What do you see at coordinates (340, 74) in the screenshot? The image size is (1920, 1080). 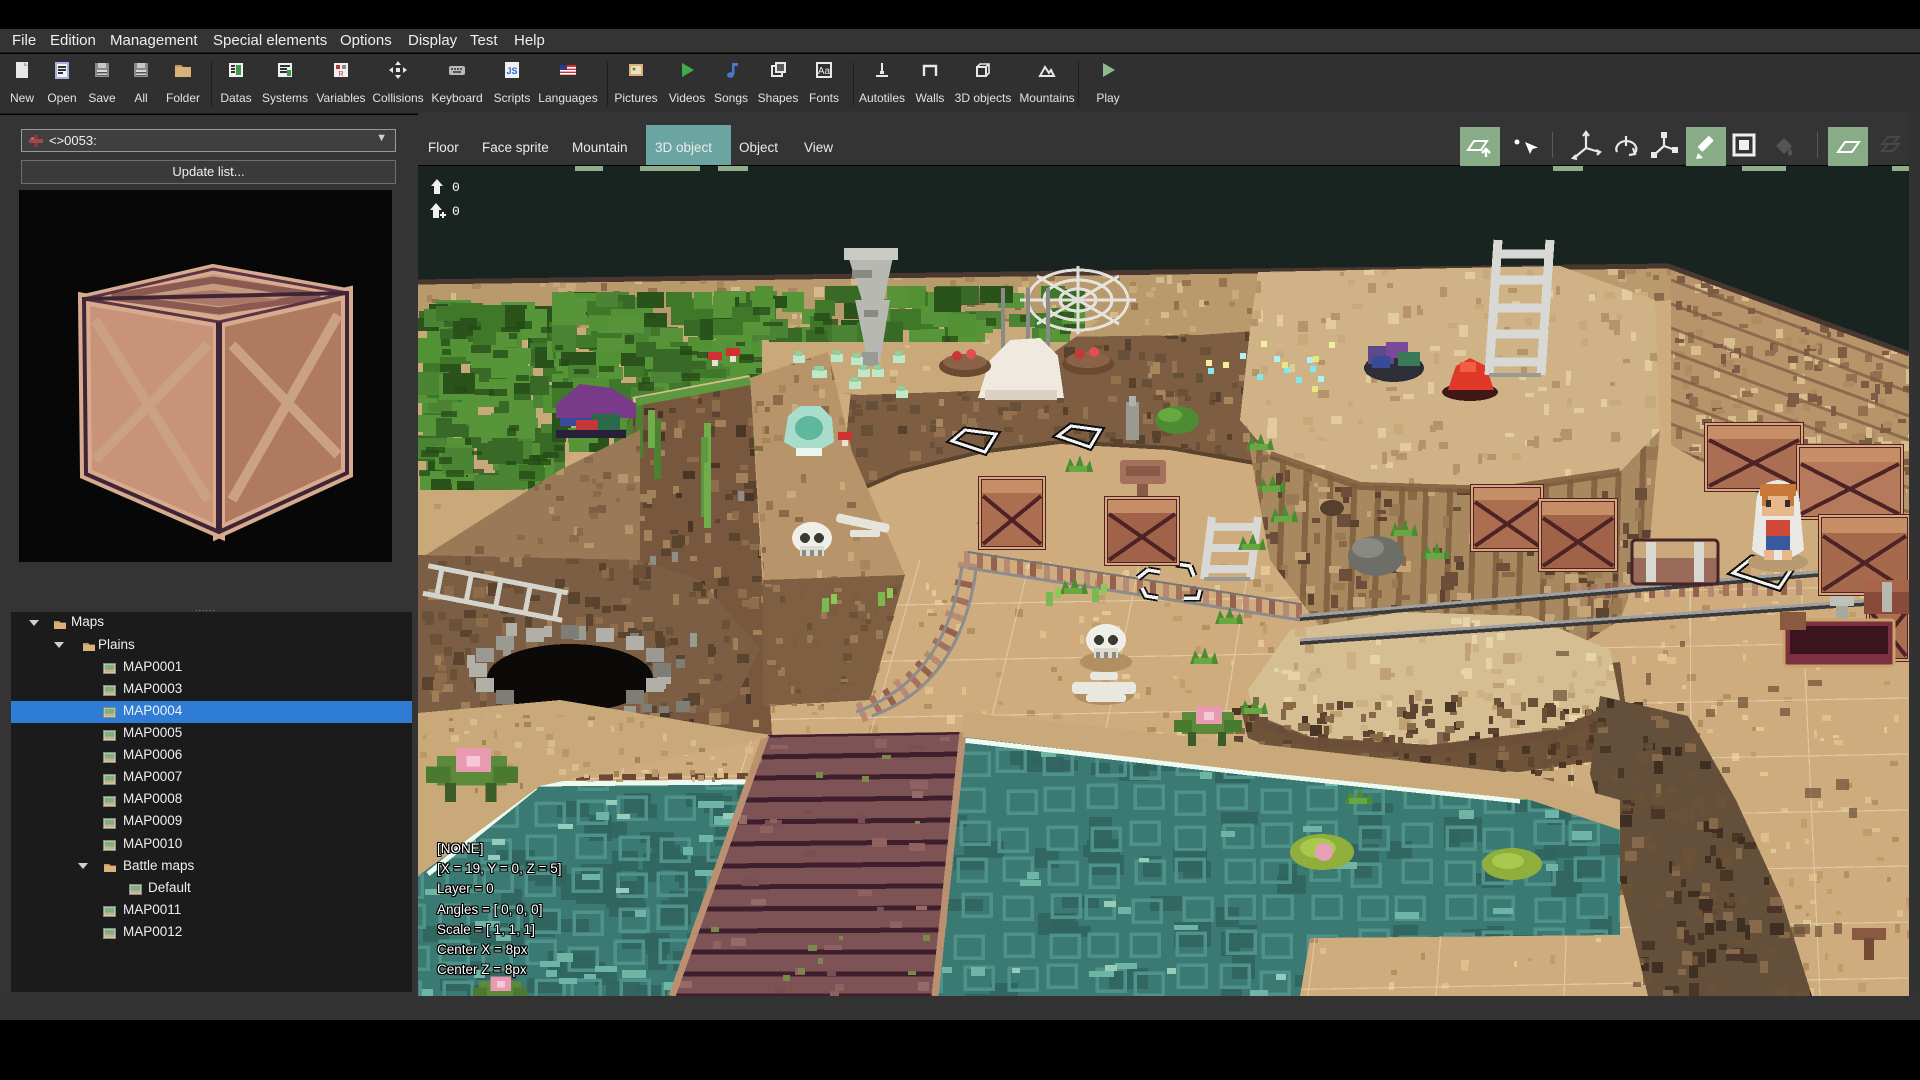 I see `svg-text: R` at bounding box center [340, 74].